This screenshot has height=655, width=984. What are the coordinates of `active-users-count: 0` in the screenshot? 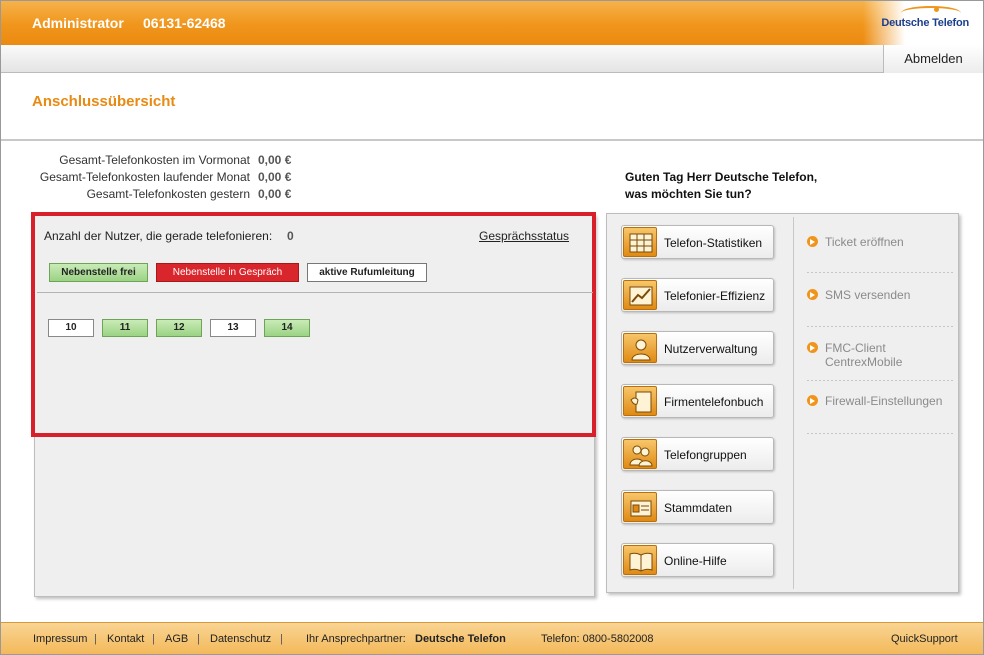 It's located at (290, 236).